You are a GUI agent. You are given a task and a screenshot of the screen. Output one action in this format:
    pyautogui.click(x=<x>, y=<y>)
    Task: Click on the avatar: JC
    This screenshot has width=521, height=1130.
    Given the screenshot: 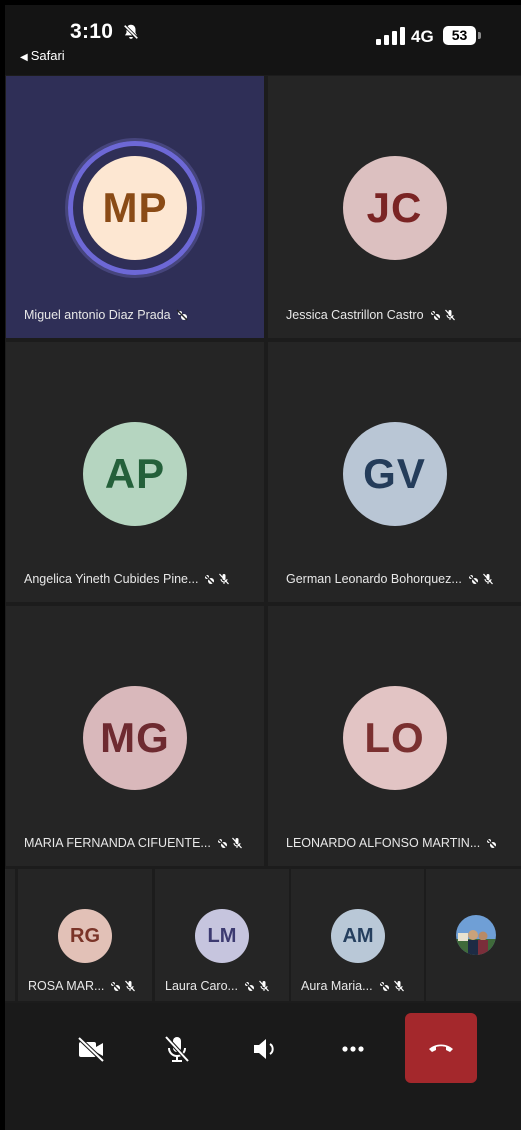 What is the action you would take?
    pyautogui.click(x=394, y=208)
    